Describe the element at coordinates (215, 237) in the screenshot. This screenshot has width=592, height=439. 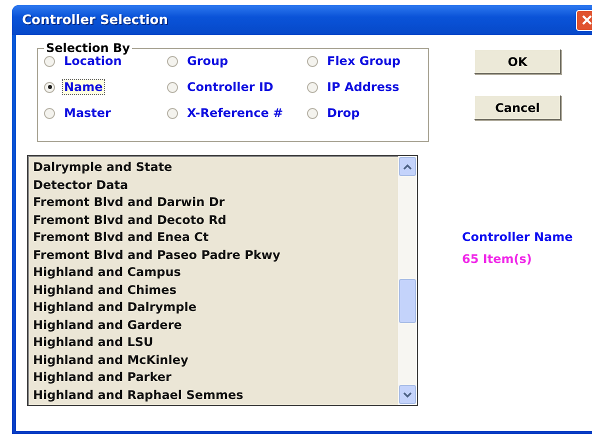
I see `list-item: Fremont Blvd and Enea Ct` at that location.